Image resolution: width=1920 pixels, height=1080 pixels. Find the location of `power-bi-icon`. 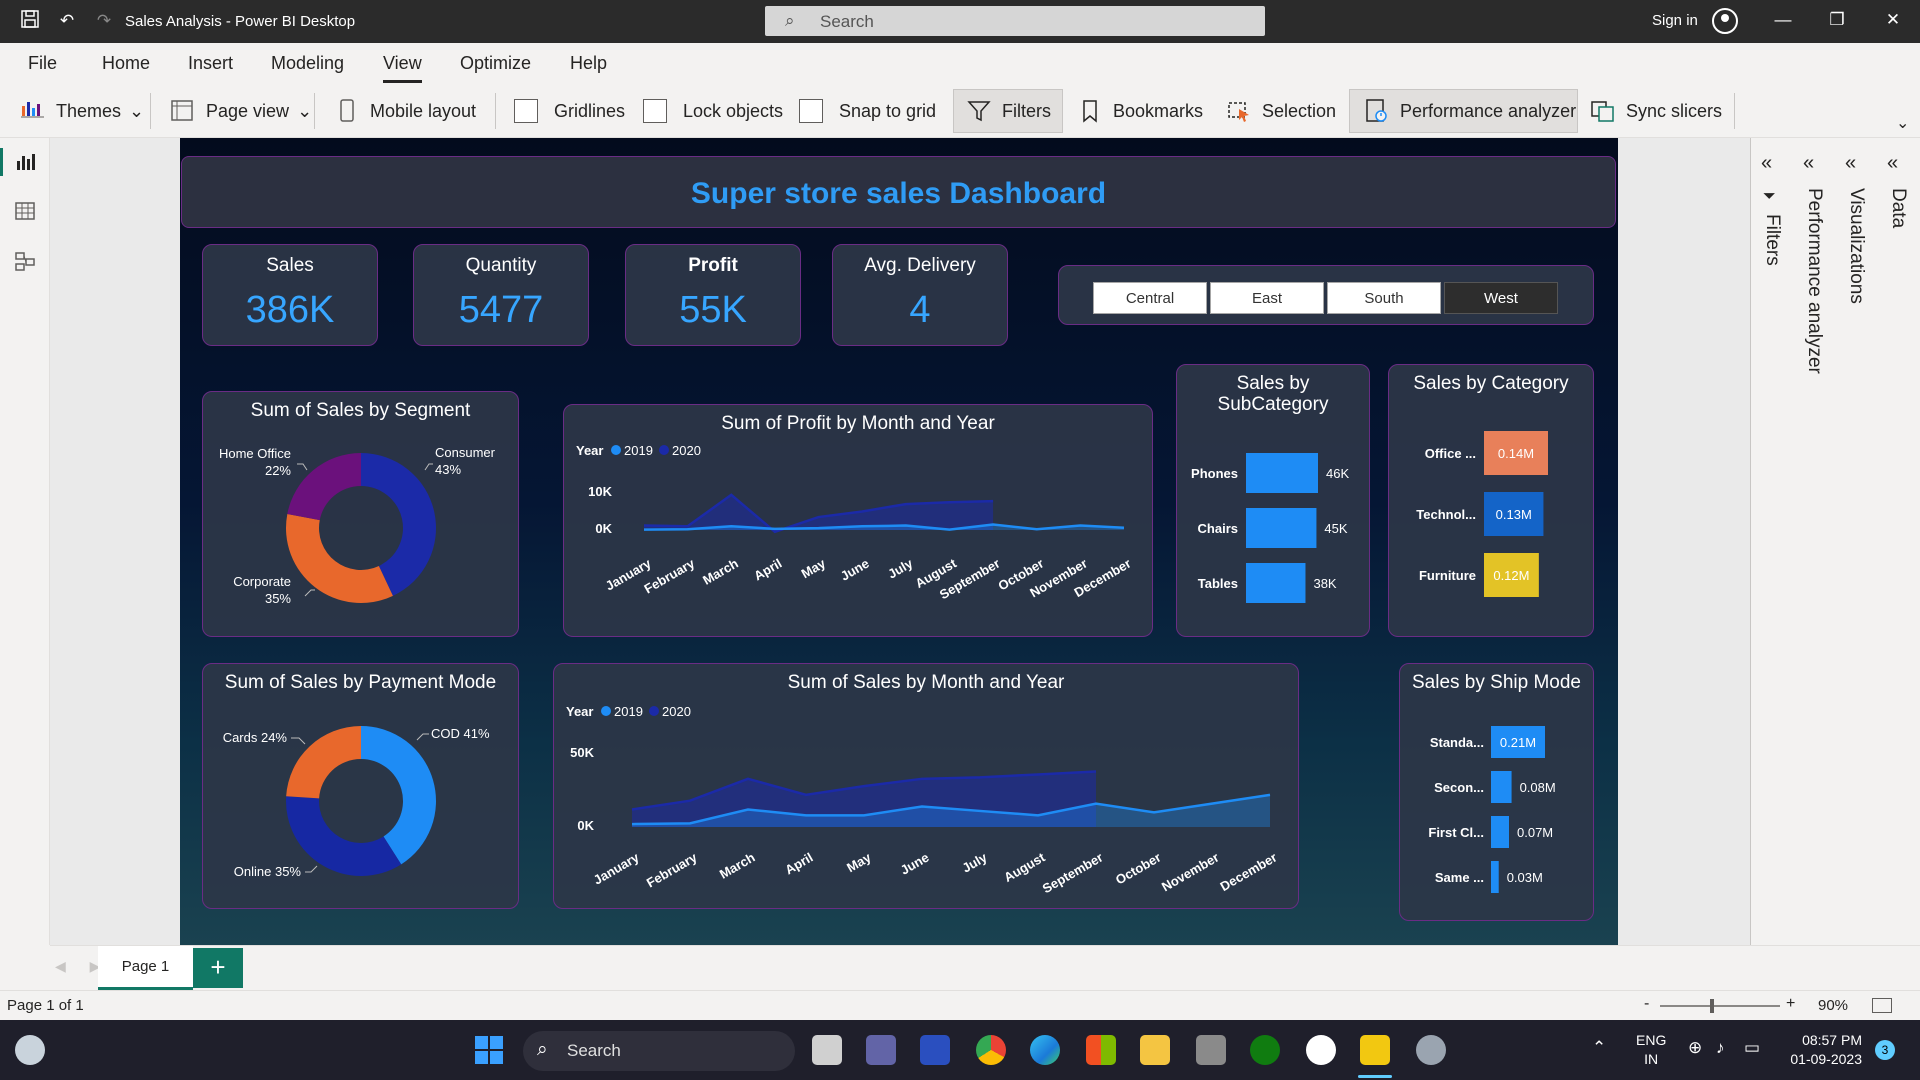

power-bi-icon is located at coordinates (1375, 1050).